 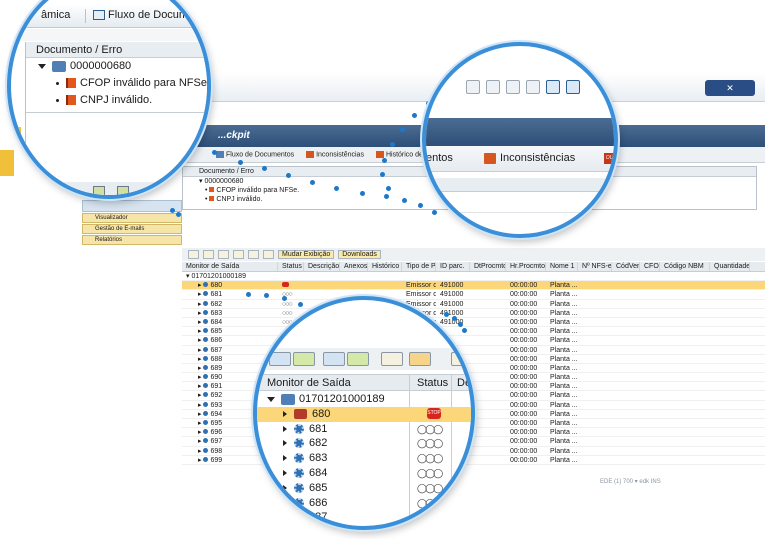 What do you see at coordinates (473, 87) in the screenshot?
I see `page-first-icon` at bounding box center [473, 87].